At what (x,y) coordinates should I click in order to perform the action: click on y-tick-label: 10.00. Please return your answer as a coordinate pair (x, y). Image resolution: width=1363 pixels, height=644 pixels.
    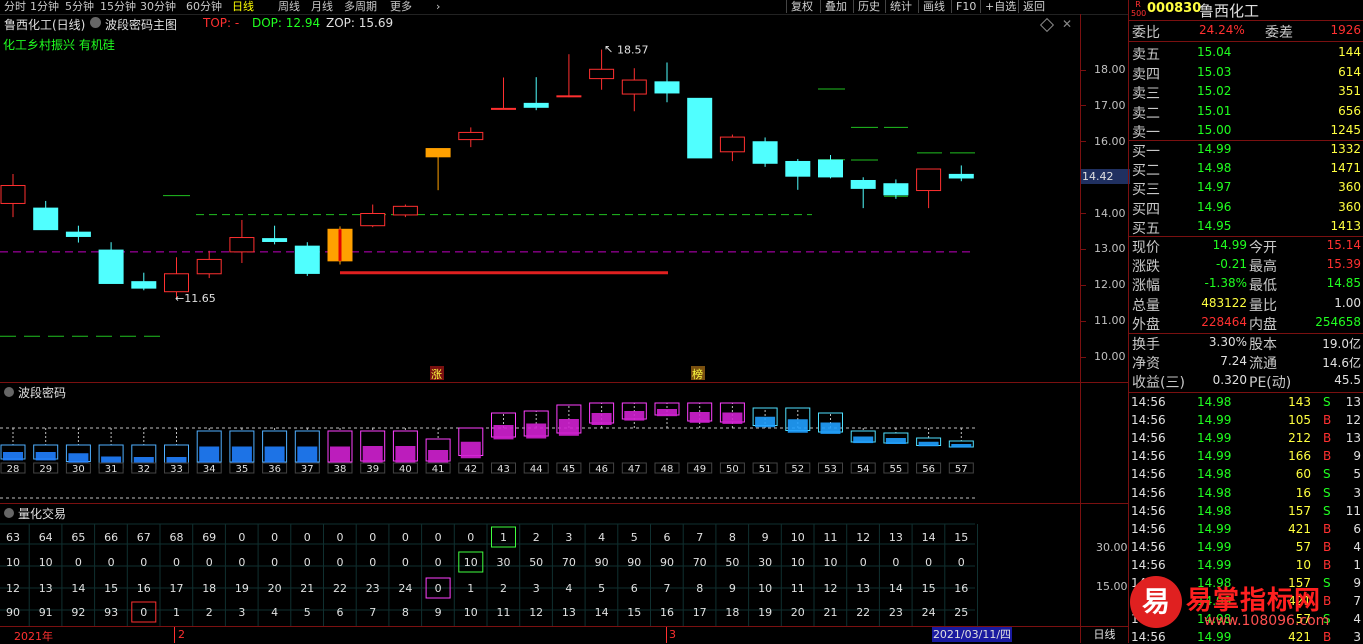
    Looking at the image, I should click on (1110, 356).